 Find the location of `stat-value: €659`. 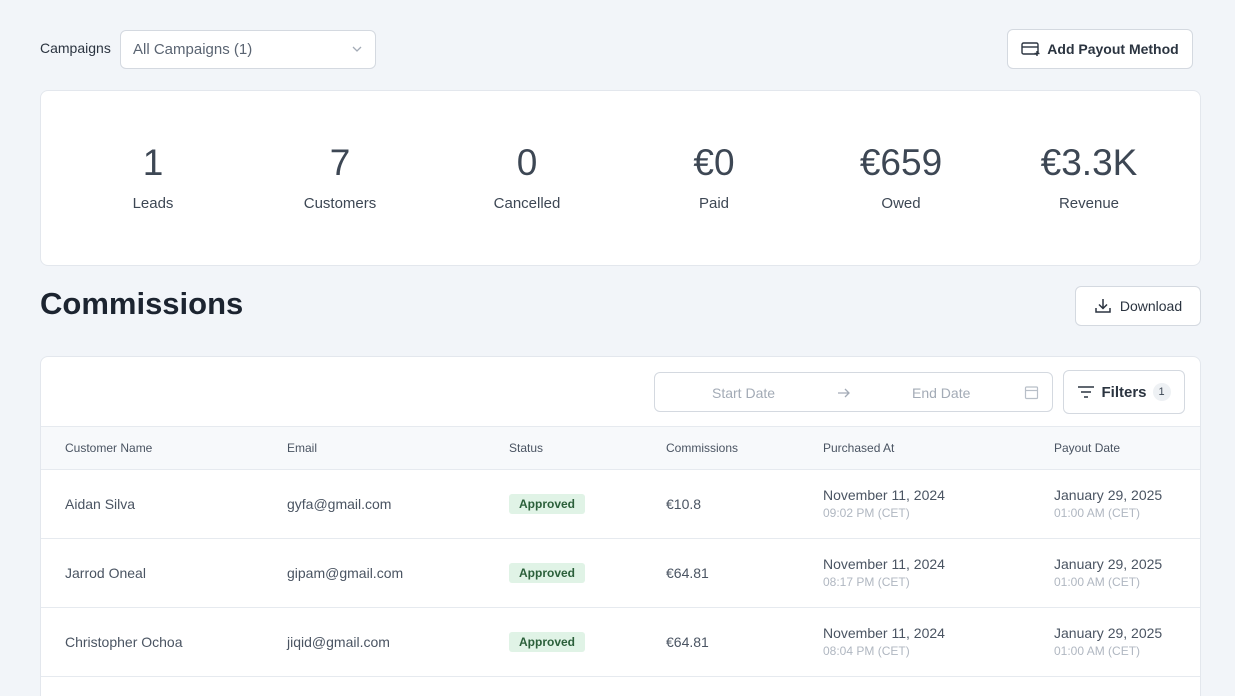

stat-value: €659 is located at coordinates (901, 162).